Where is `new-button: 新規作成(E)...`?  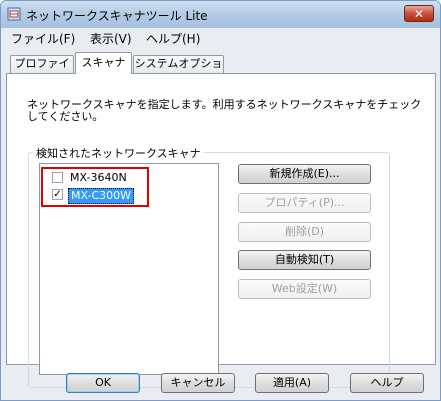 new-button: 新規作成(E)... is located at coordinates (304, 174).